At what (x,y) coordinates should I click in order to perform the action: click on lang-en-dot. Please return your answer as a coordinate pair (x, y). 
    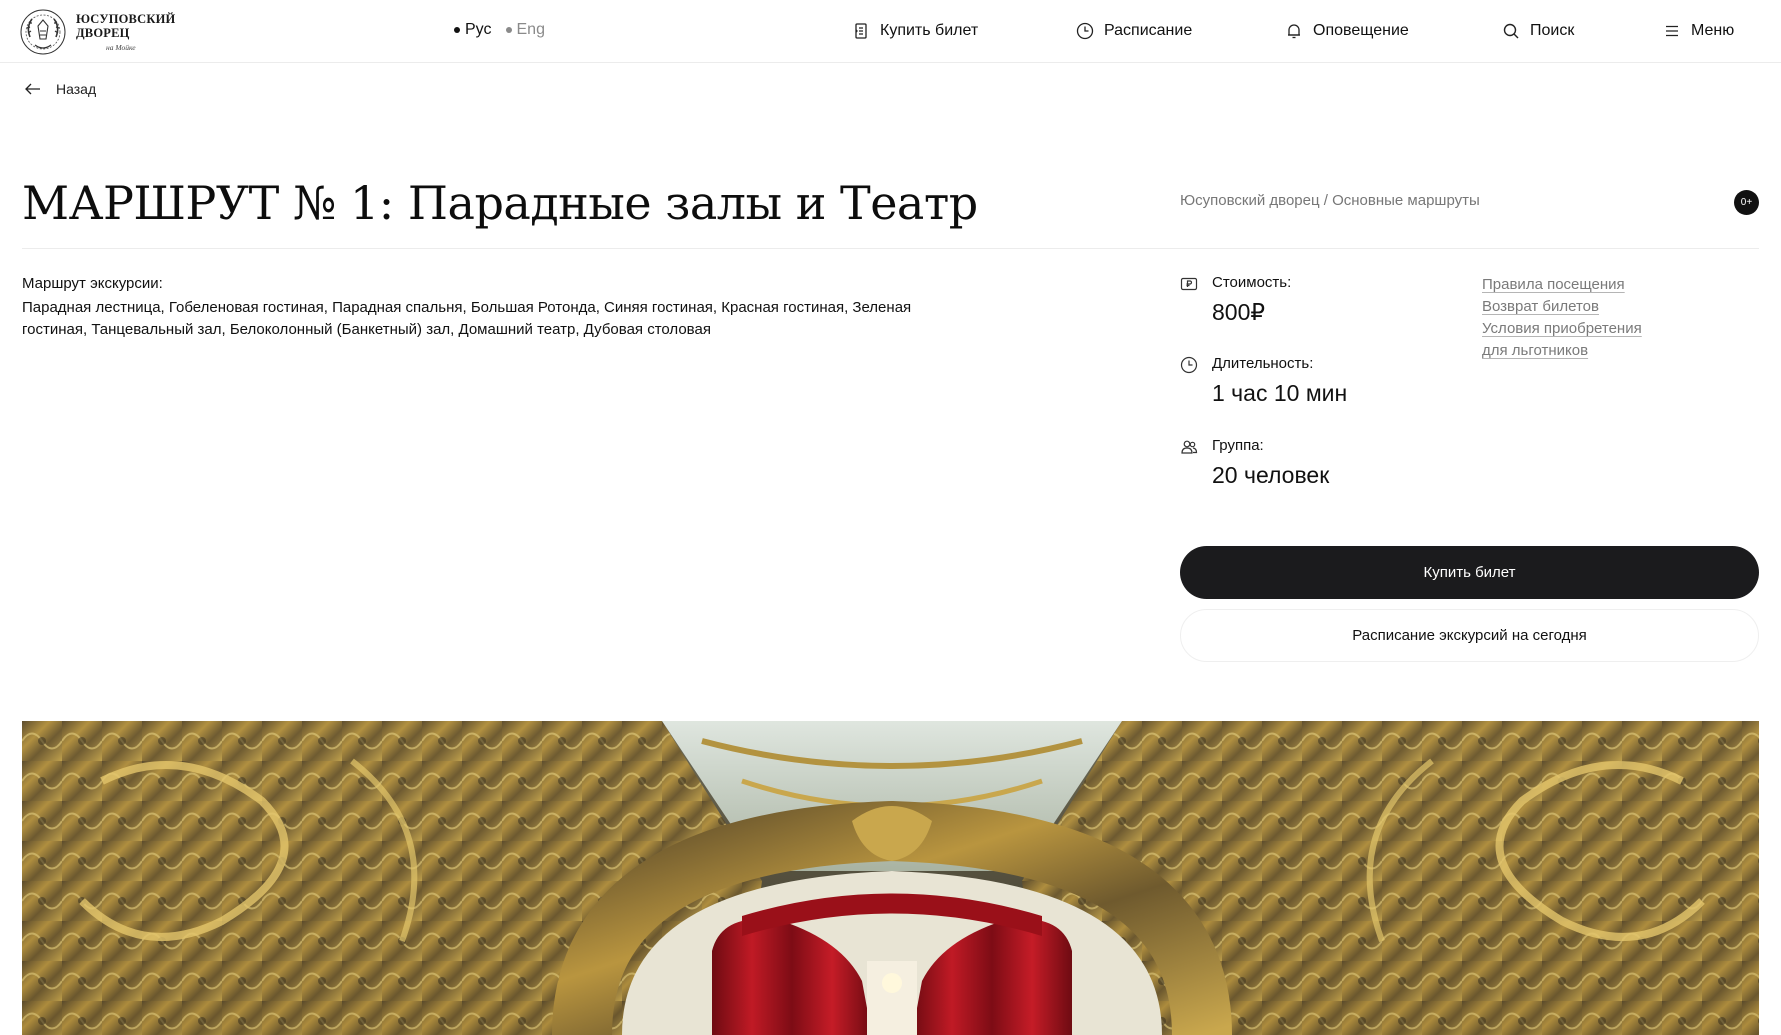
    Looking at the image, I should click on (508, 30).